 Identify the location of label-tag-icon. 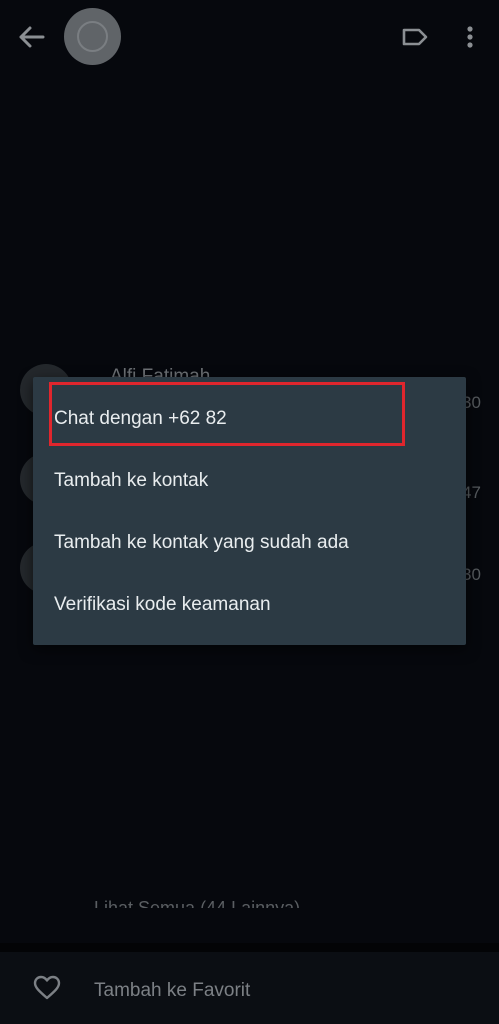
(415, 37).